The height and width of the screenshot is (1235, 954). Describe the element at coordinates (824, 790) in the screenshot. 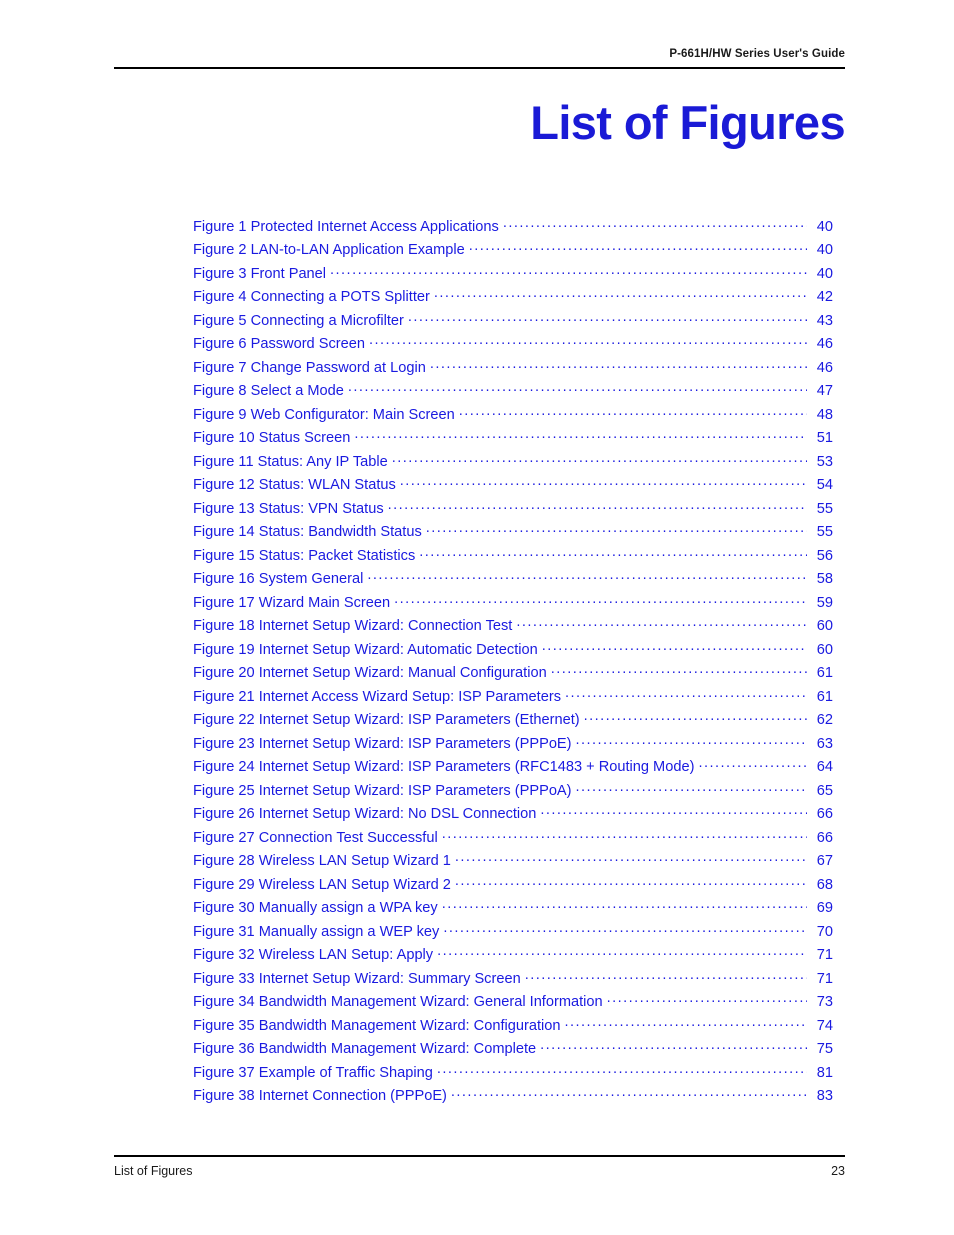

I see `figure-page-number: 65` at that location.